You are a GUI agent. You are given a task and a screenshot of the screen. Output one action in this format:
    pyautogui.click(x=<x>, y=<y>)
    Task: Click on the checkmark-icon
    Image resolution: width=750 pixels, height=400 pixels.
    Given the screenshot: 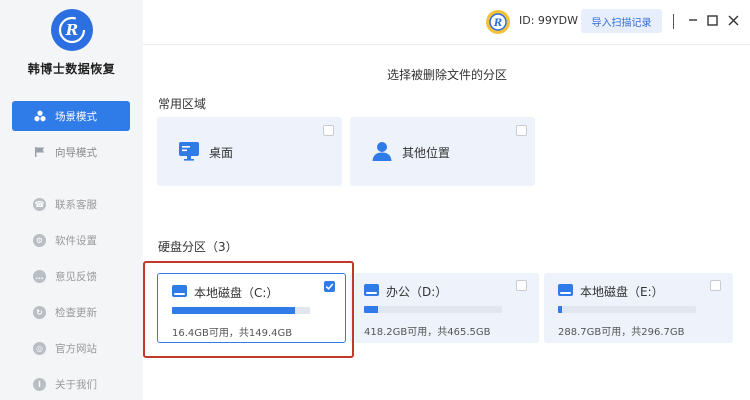 What is the action you would take?
    pyautogui.click(x=329, y=286)
    